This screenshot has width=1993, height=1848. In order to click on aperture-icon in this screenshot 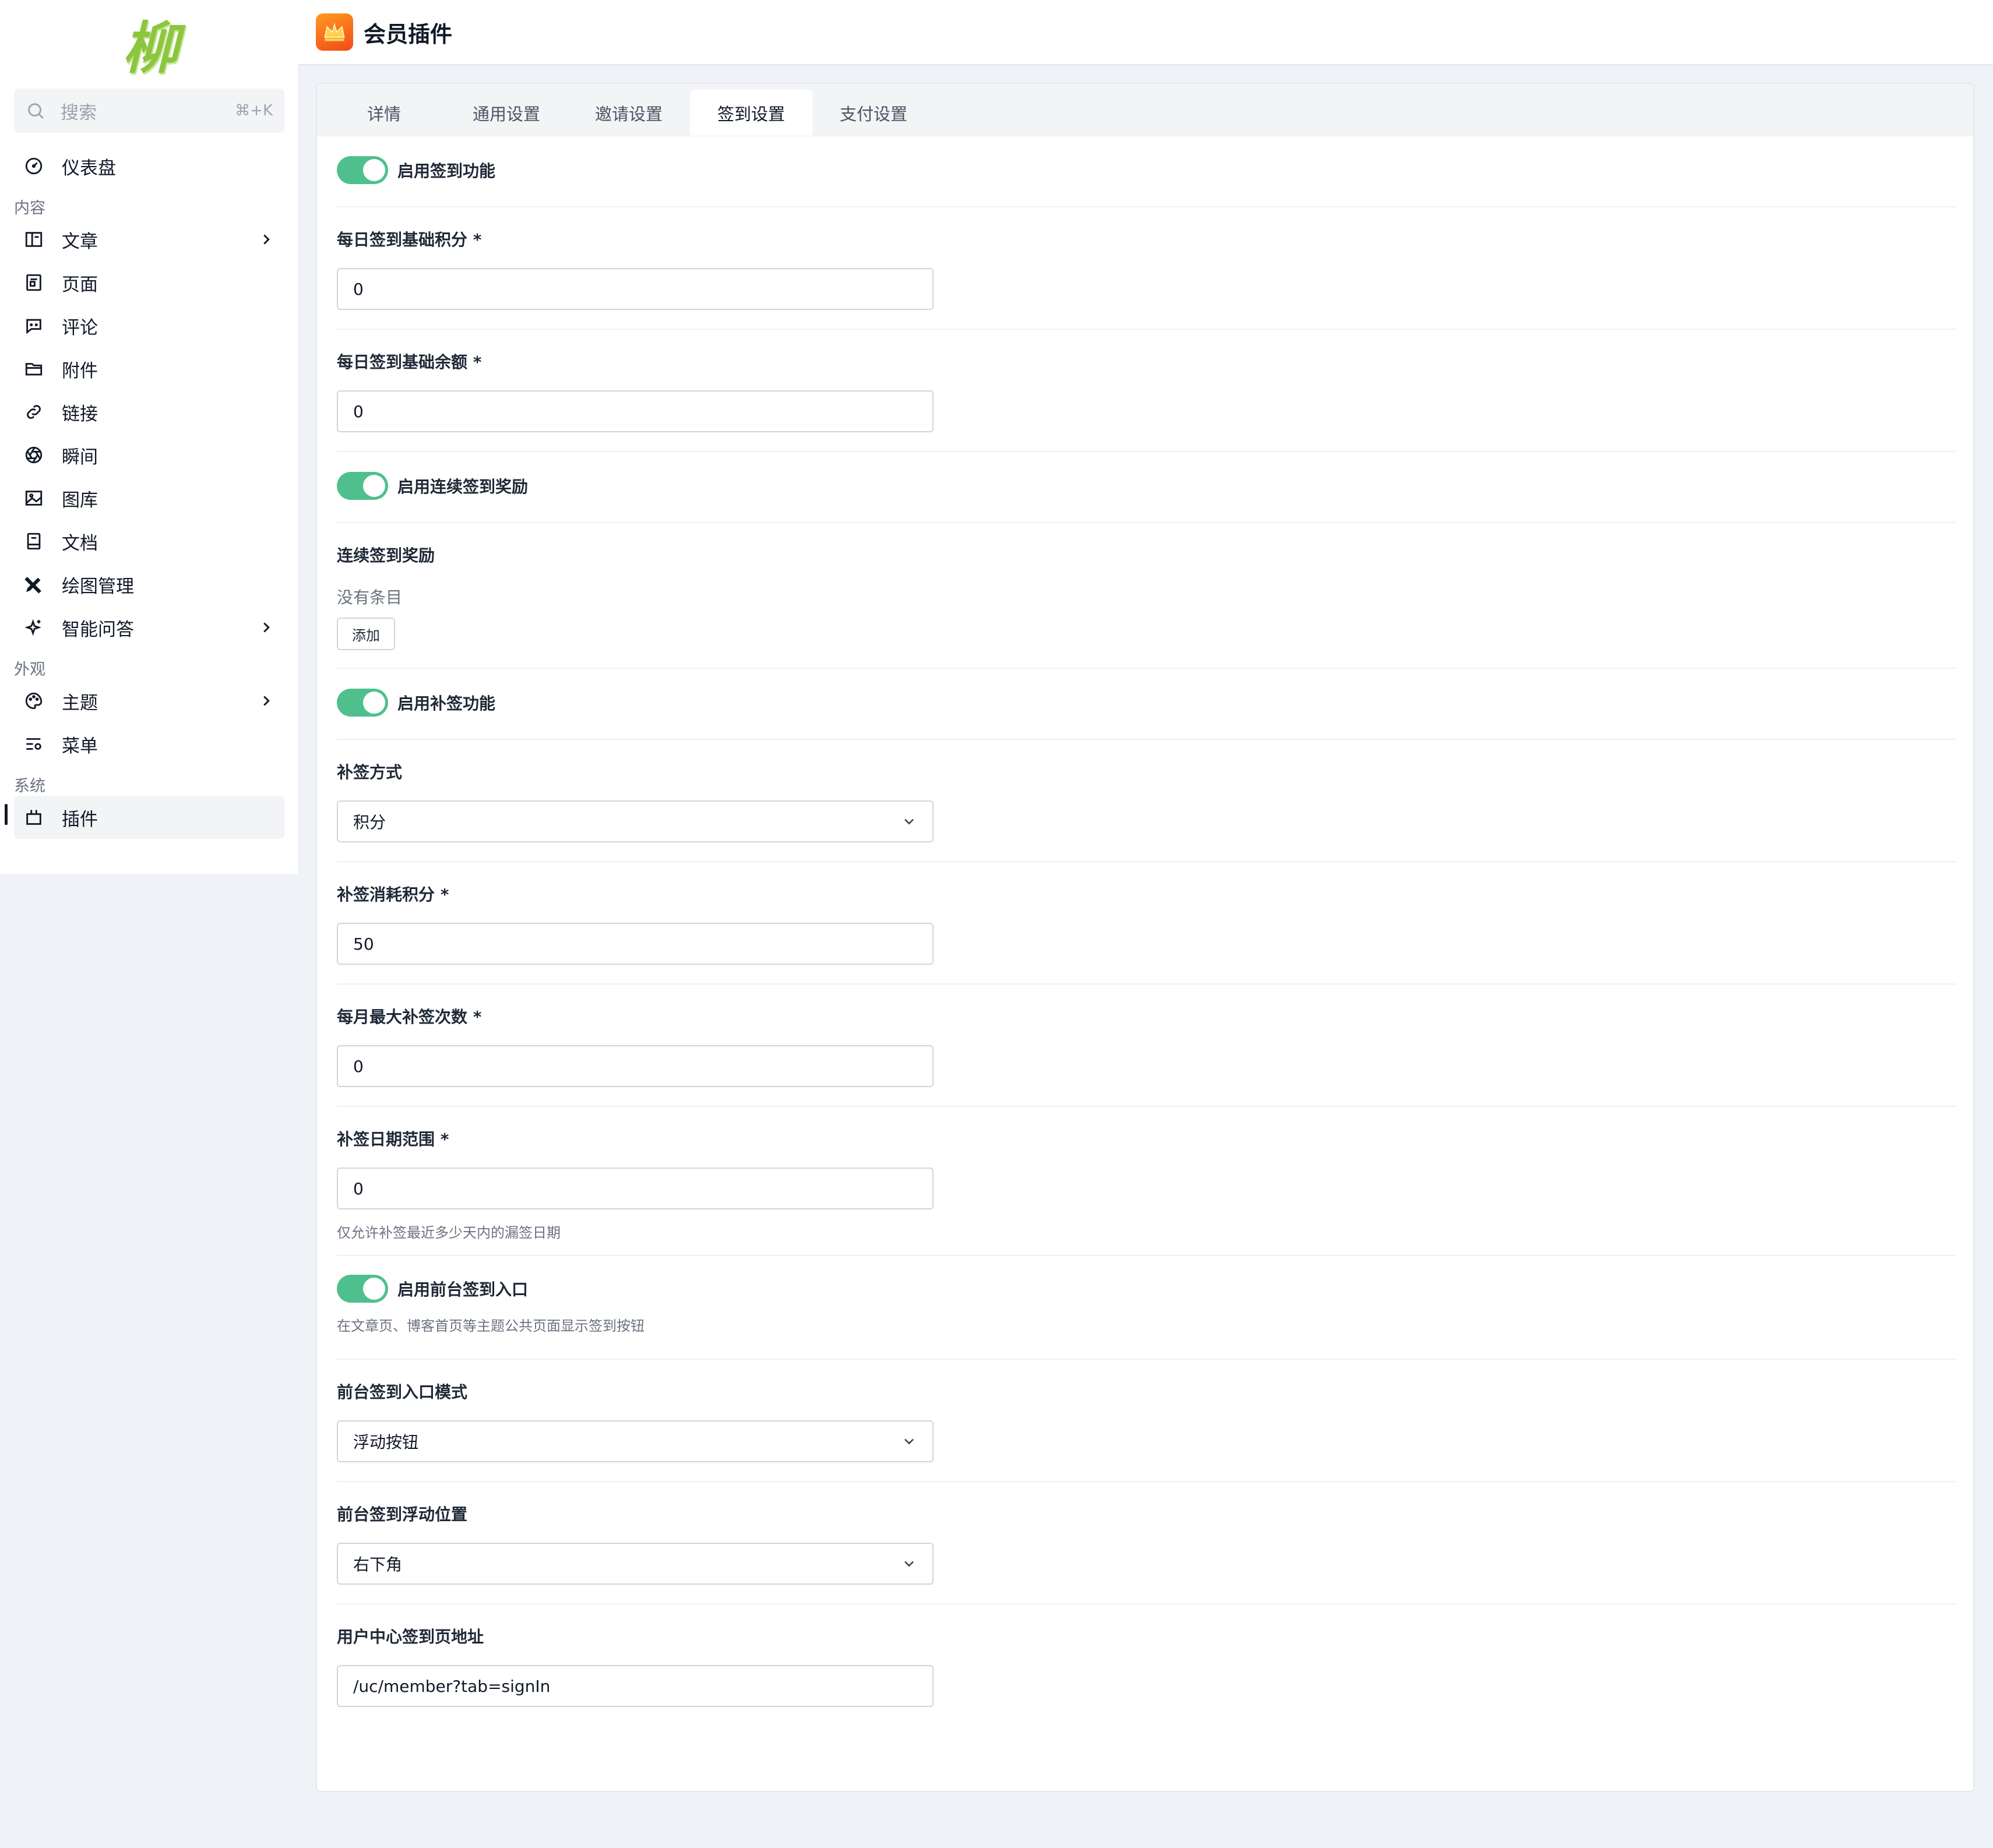, I will do `click(34, 455)`.